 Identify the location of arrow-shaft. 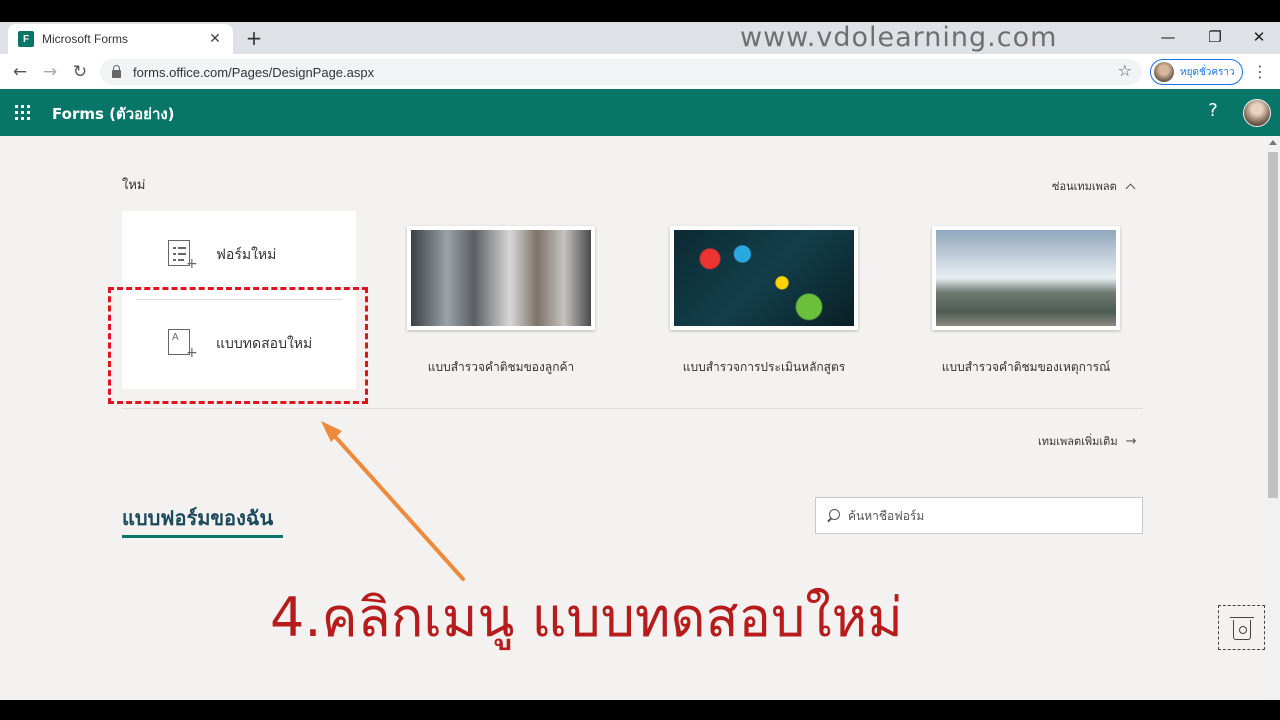
(397, 505).